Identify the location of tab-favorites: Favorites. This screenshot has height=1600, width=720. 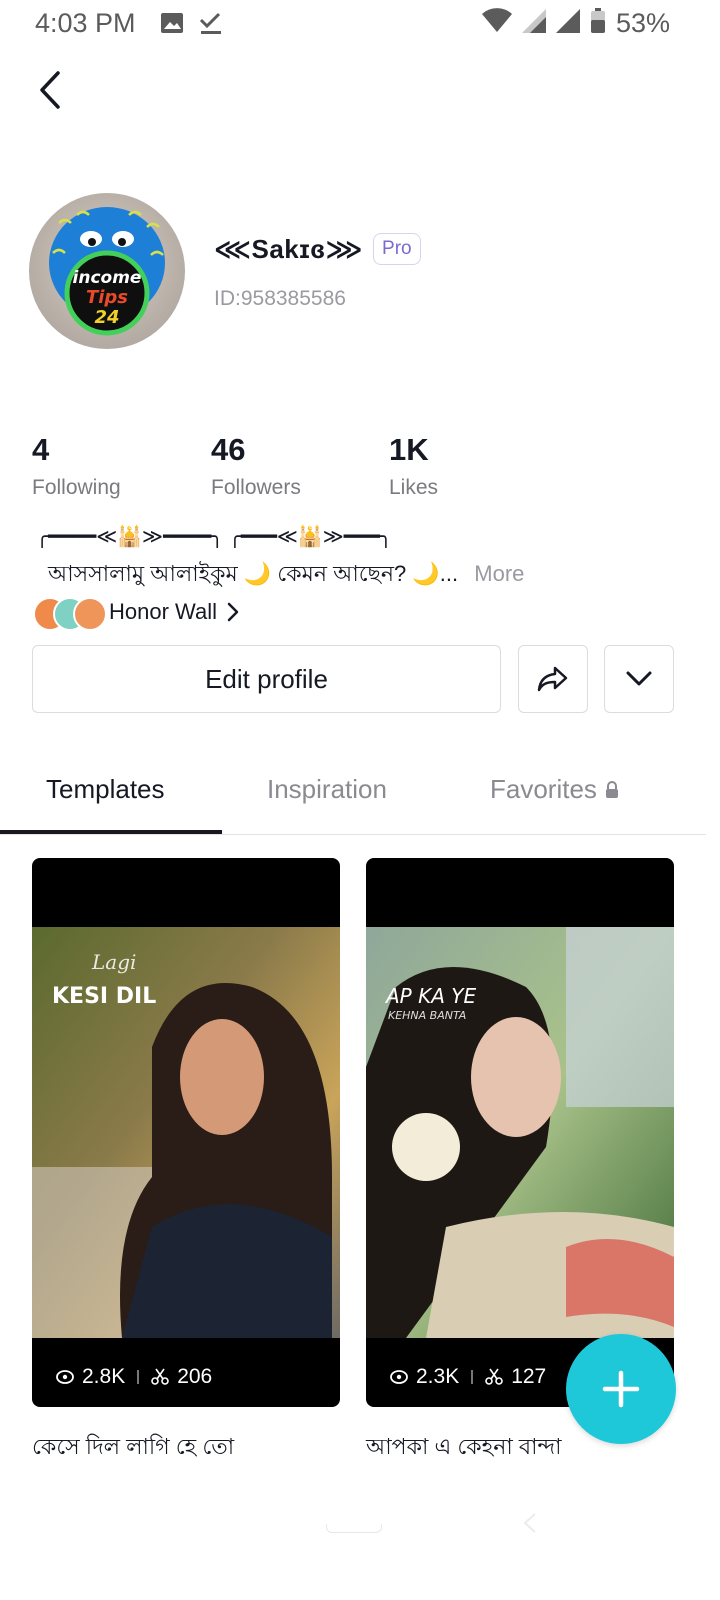
(554, 789).